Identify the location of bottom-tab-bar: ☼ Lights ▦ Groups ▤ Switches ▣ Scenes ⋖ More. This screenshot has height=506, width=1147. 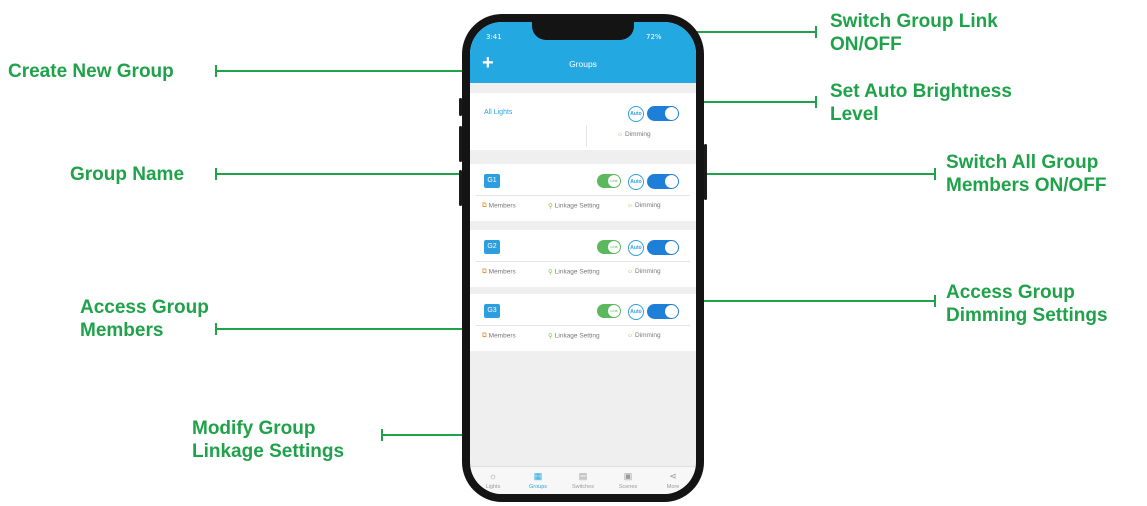
(583, 480).